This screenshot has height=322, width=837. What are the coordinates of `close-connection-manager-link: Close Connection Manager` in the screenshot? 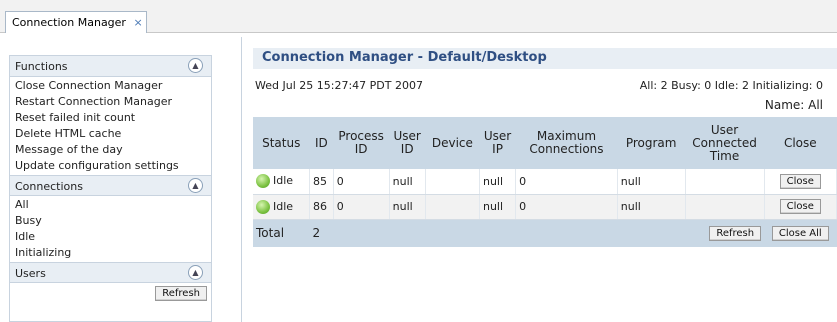 It's located at (113, 86).